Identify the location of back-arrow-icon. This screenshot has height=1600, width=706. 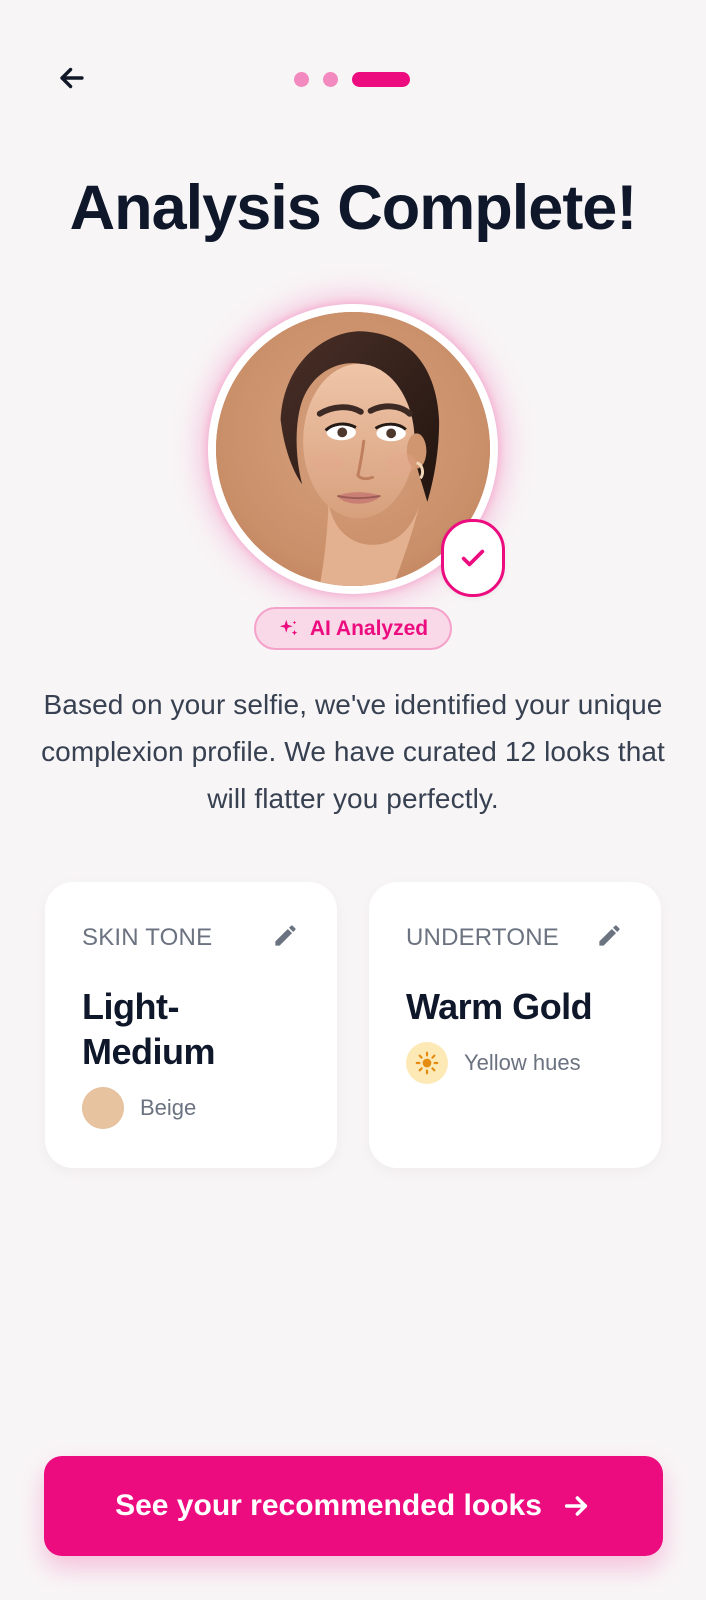
(72, 78).